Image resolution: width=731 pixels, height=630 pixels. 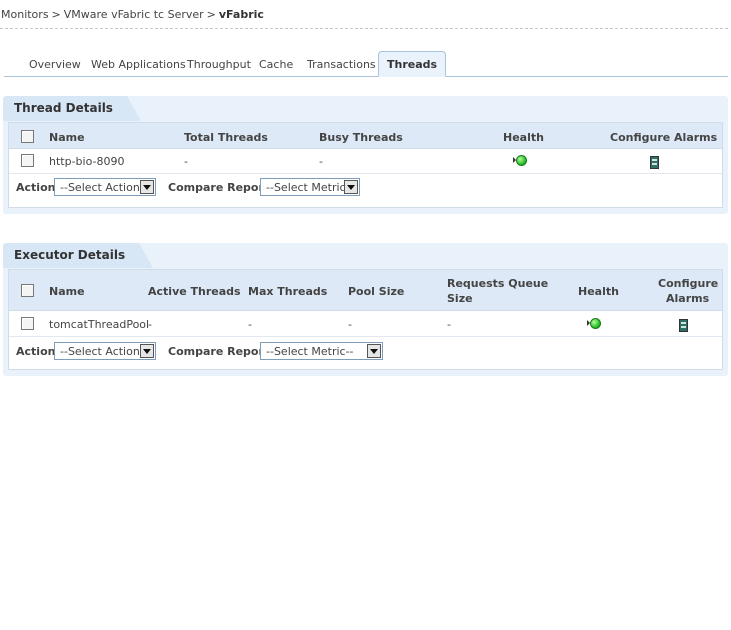 What do you see at coordinates (241, 14) in the screenshot?
I see `breadcrumb-current: vFabric` at bounding box center [241, 14].